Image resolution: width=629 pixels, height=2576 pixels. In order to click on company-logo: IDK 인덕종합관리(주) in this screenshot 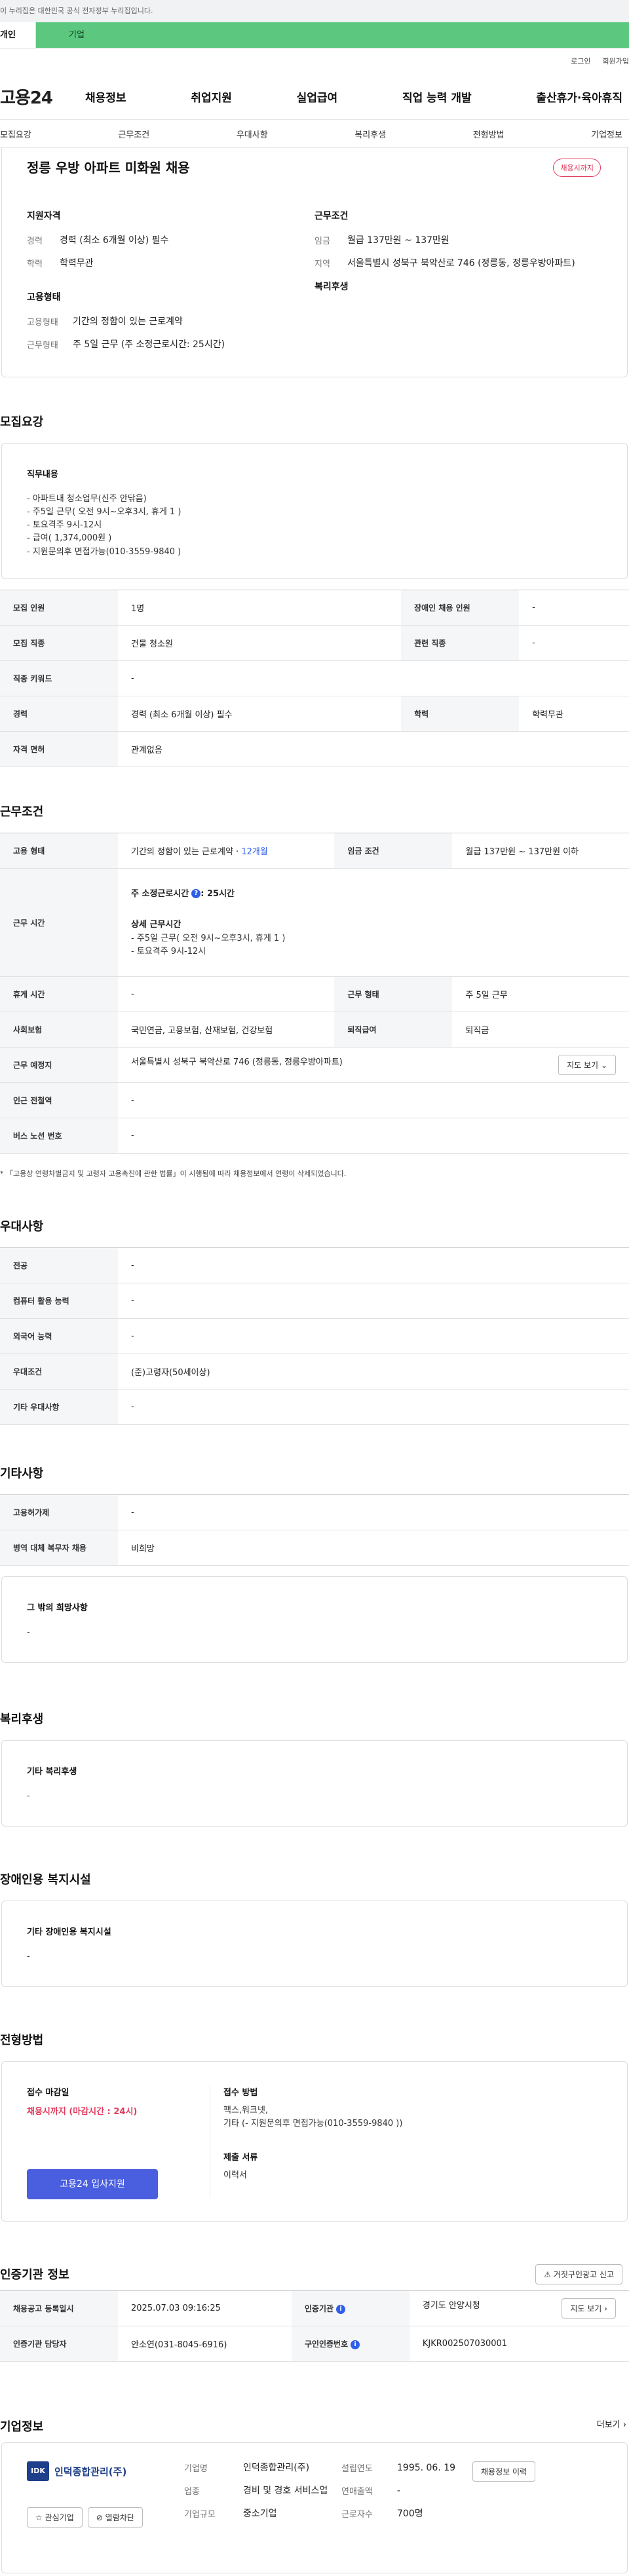, I will do `click(105, 2471)`.